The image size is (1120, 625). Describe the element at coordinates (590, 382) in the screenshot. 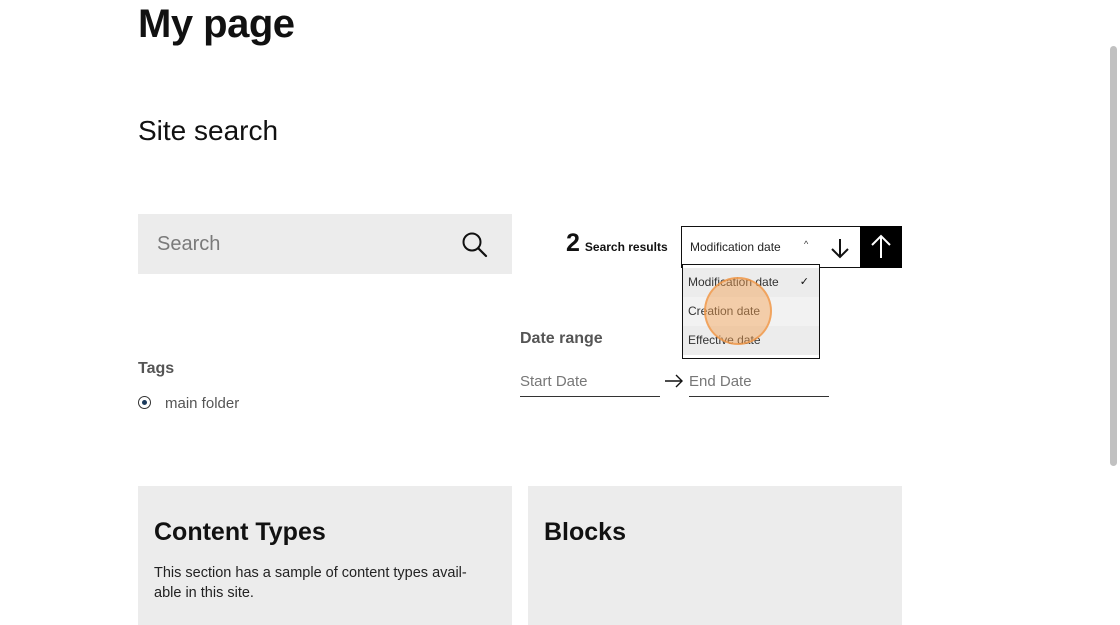

I see `start-date-input` at that location.